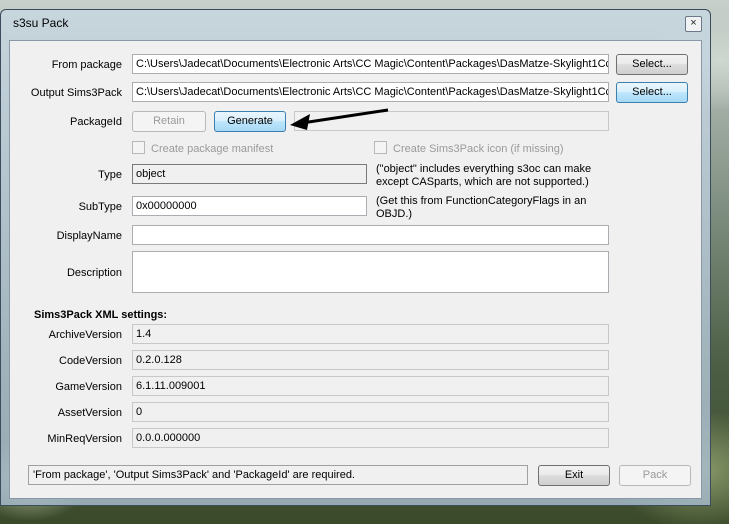 Image resolution: width=729 pixels, height=524 pixels. What do you see at coordinates (370, 412) in the screenshot?
I see `asset-version-field: 0` at bounding box center [370, 412].